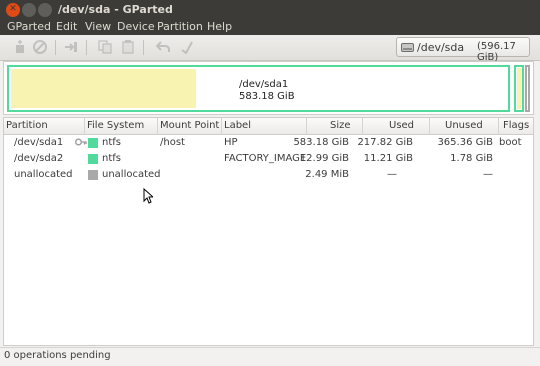 This screenshot has width=540, height=366. What do you see at coordinates (163, 47) in the screenshot?
I see `undo-icon` at bounding box center [163, 47].